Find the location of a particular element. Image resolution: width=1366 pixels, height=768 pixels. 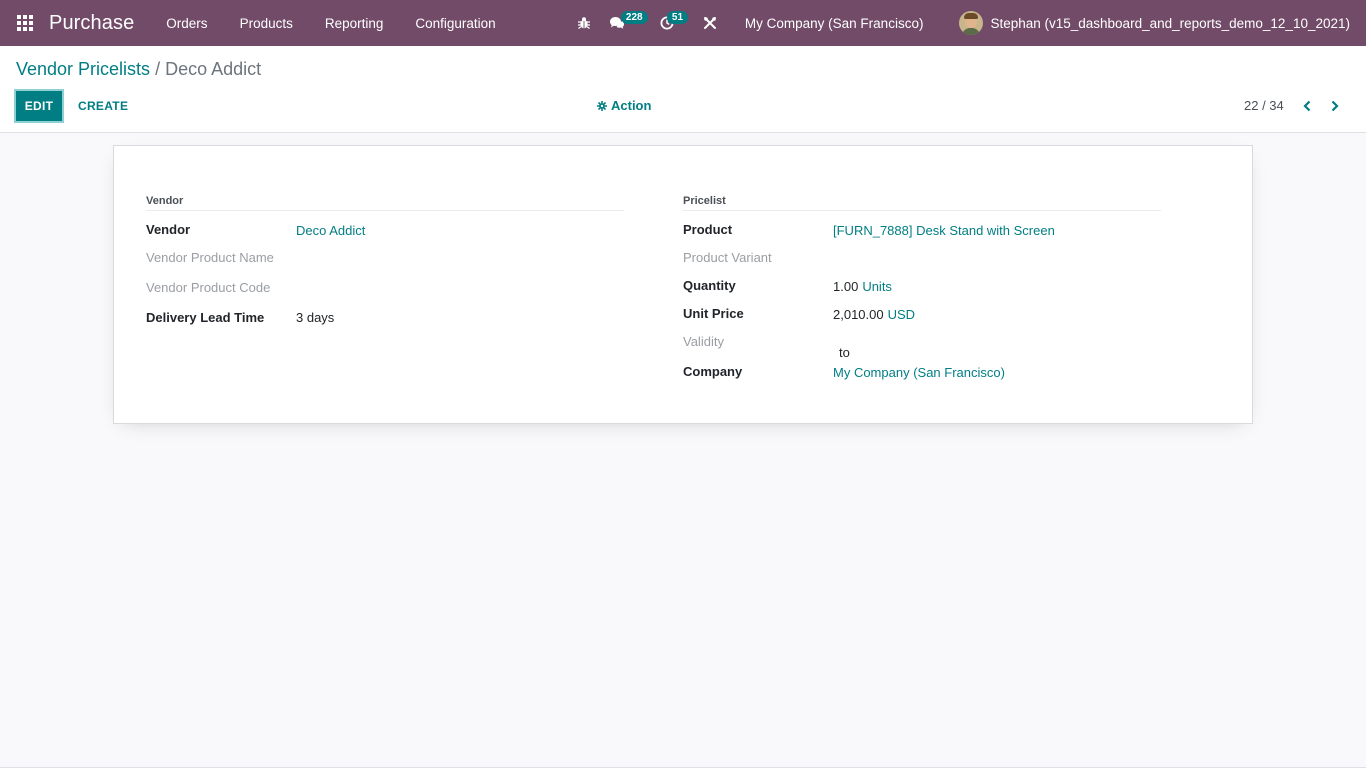

messages-badge: 228 is located at coordinates (634, 17).